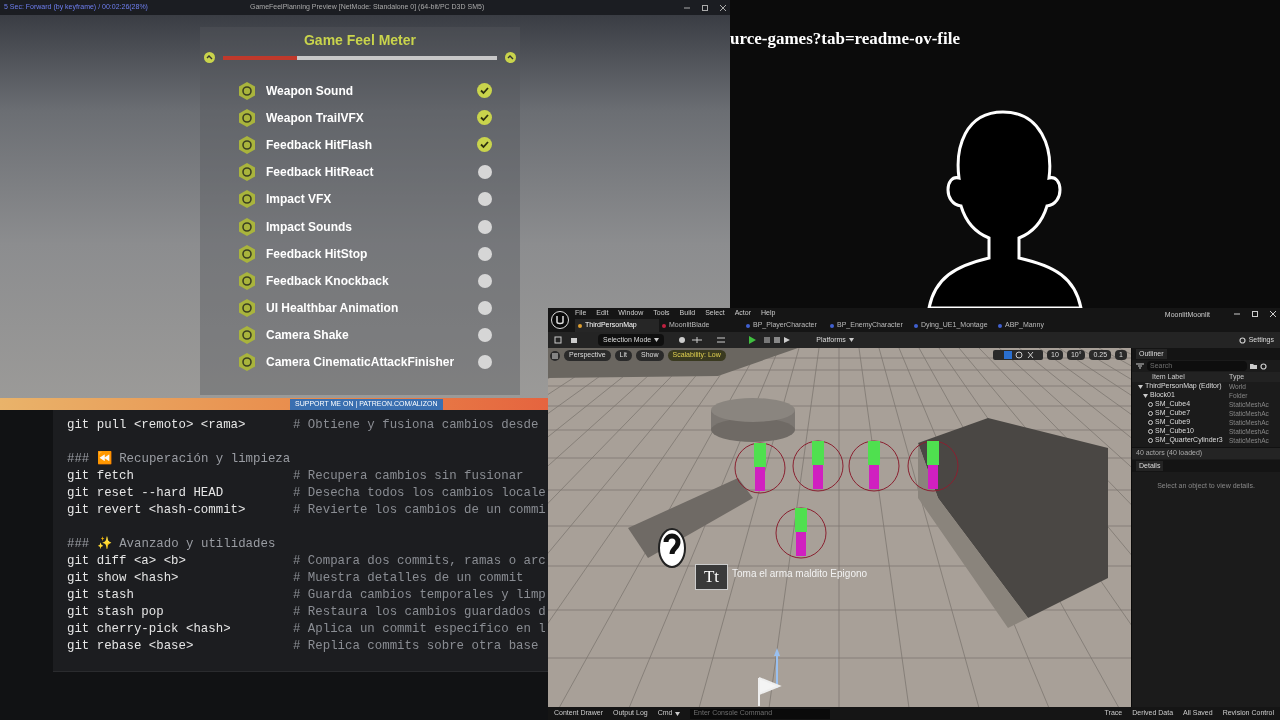  What do you see at coordinates (845, 39) in the screenshot?
I see `url-text: urce-games?tab=readme-ov-file` at bounding box center [845, 39].